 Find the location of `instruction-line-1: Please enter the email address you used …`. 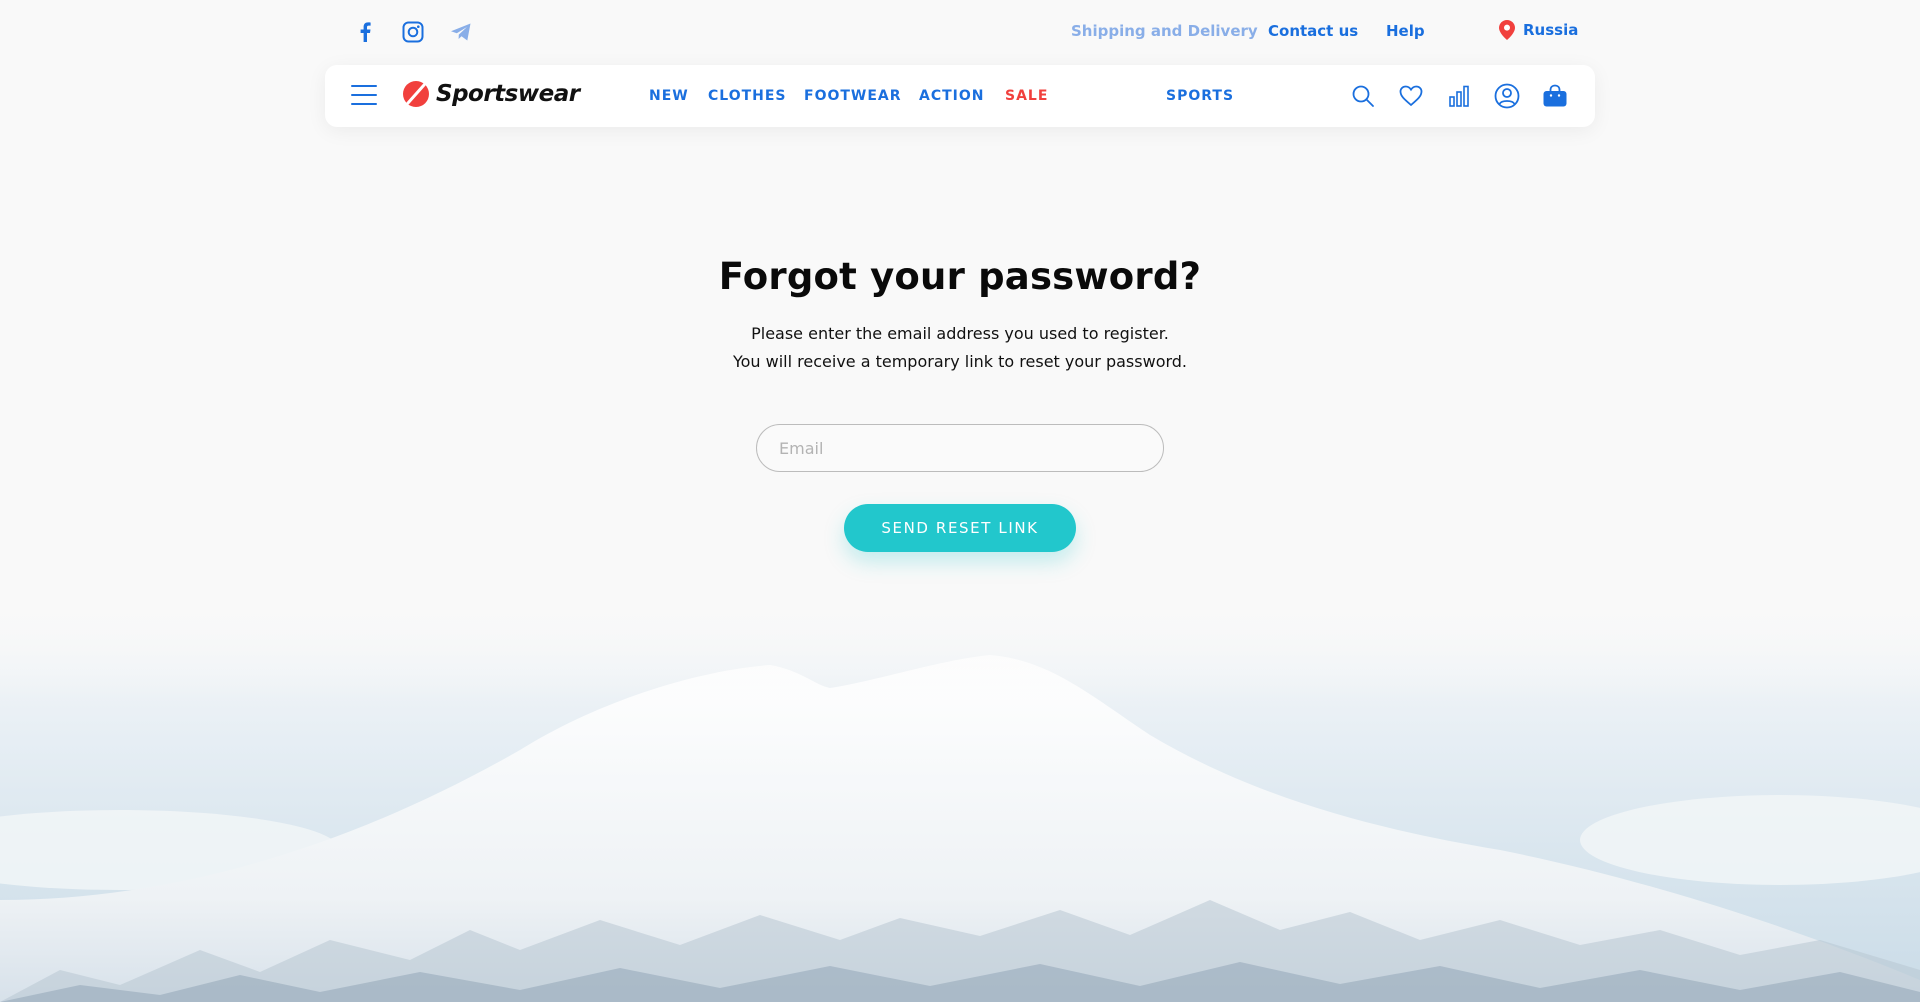

instruction-line-1: Please enter the email address you used … is located at coordinates (960, 333).